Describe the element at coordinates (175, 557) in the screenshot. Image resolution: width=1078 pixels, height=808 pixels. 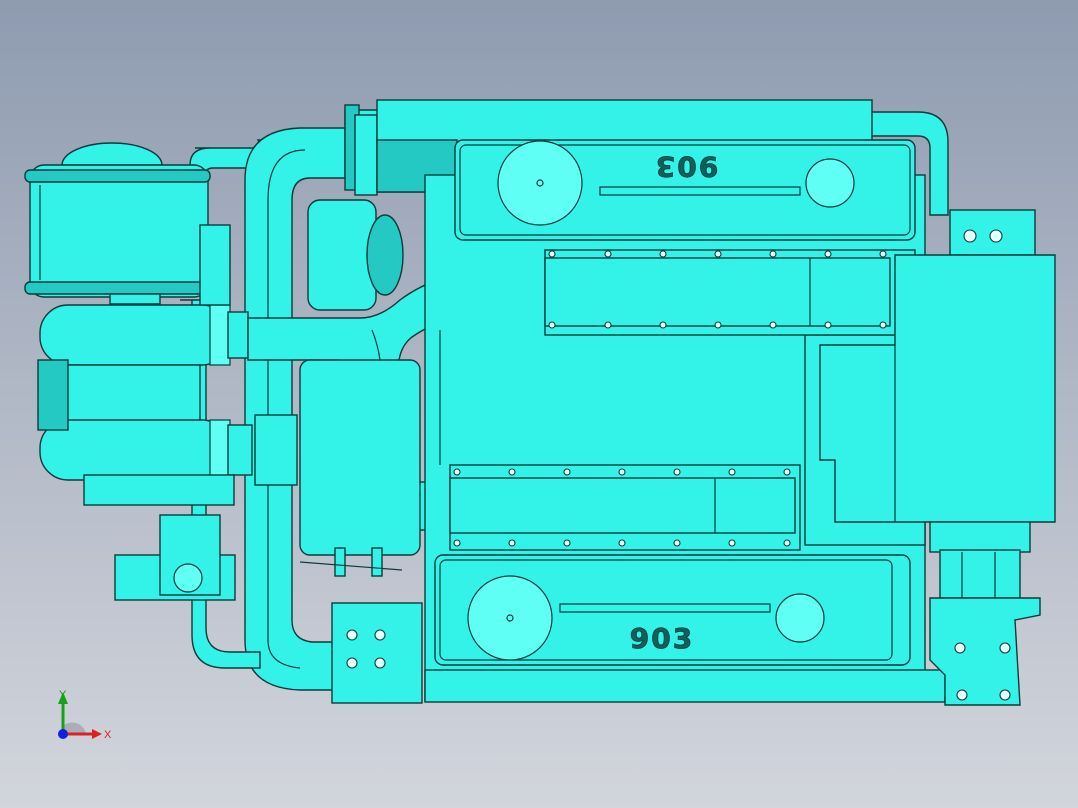
I see `lower-left-bracket` at that location.